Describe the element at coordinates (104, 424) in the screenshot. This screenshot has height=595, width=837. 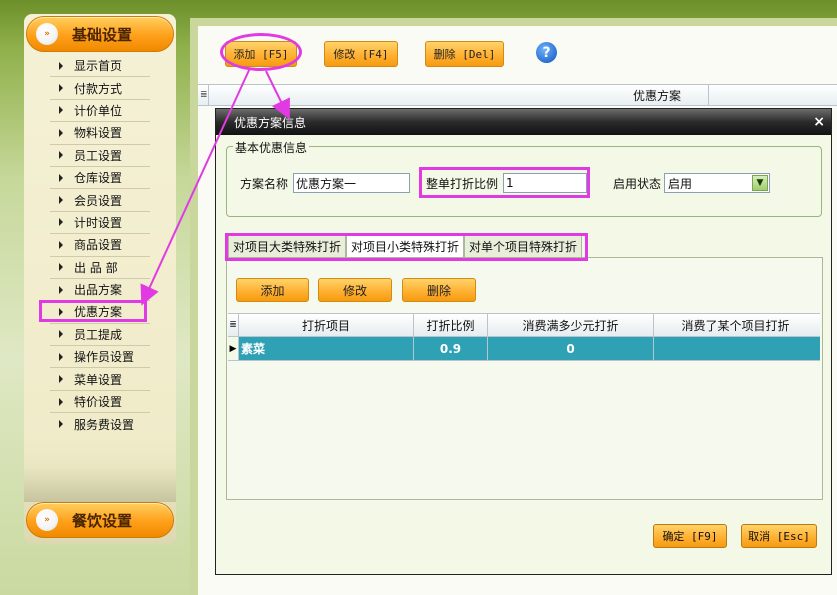
I see `sidebar-item-label: 服务费设置` at that location.